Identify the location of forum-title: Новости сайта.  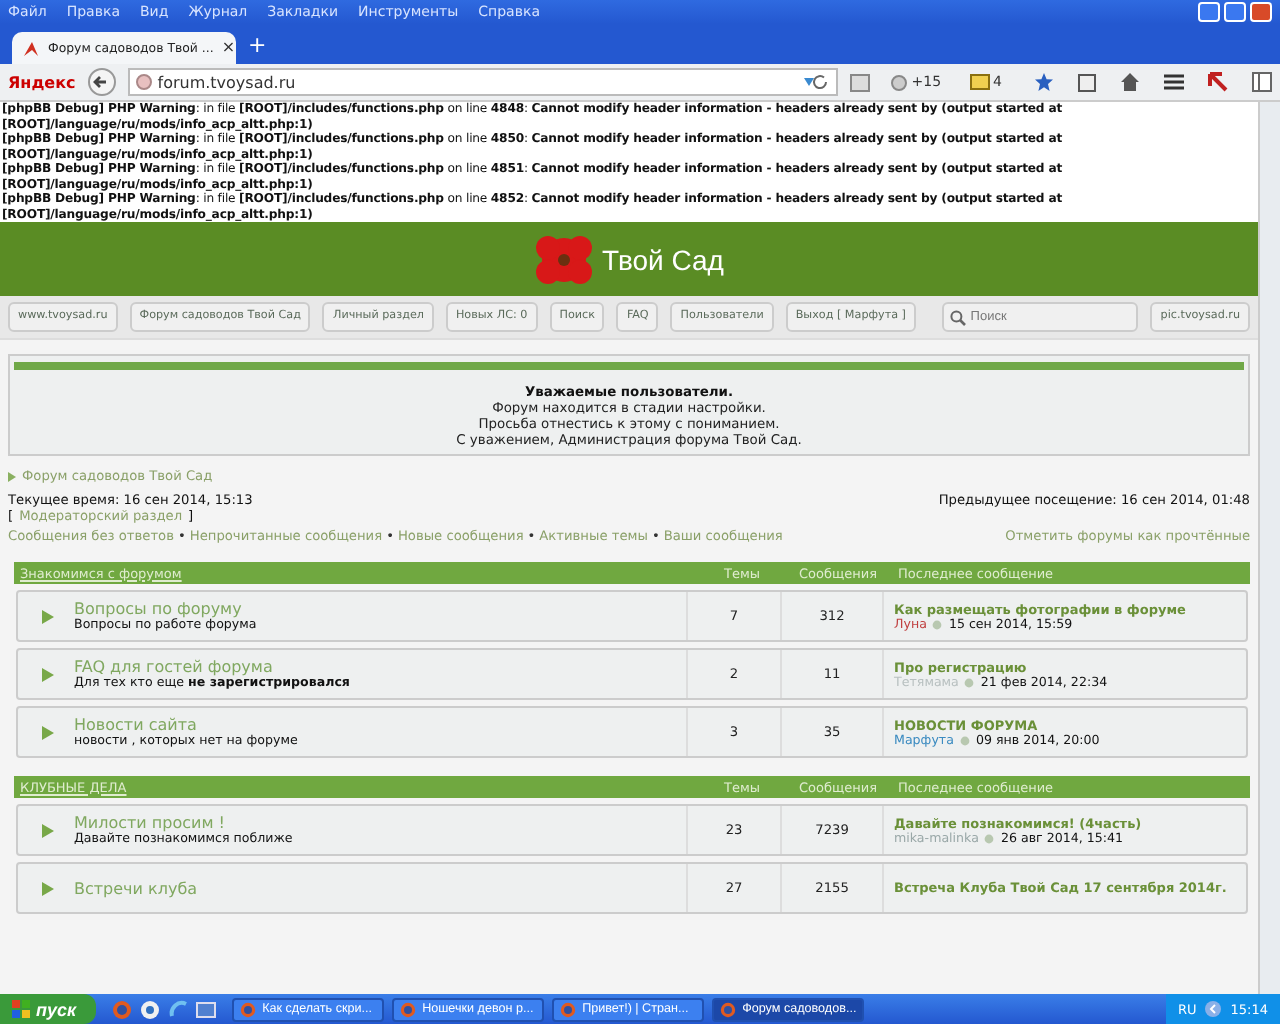
(380, 725).